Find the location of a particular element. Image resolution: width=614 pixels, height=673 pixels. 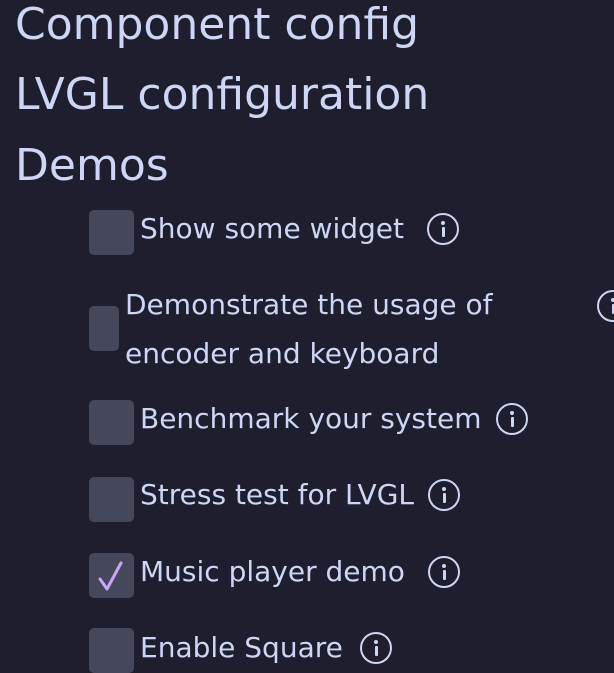

square-label: Enable Square is located at coordinates (241, 647).